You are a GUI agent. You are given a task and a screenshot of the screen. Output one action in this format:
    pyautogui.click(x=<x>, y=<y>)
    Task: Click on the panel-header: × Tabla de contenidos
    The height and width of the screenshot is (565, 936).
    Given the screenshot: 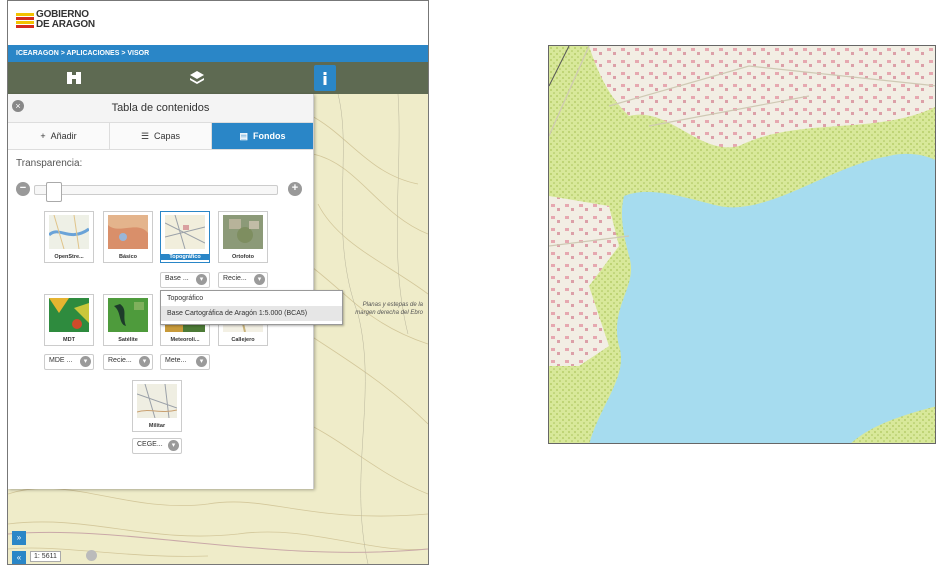 What is the action you would take?
    pyautogui.click(x=160, y=108)
    